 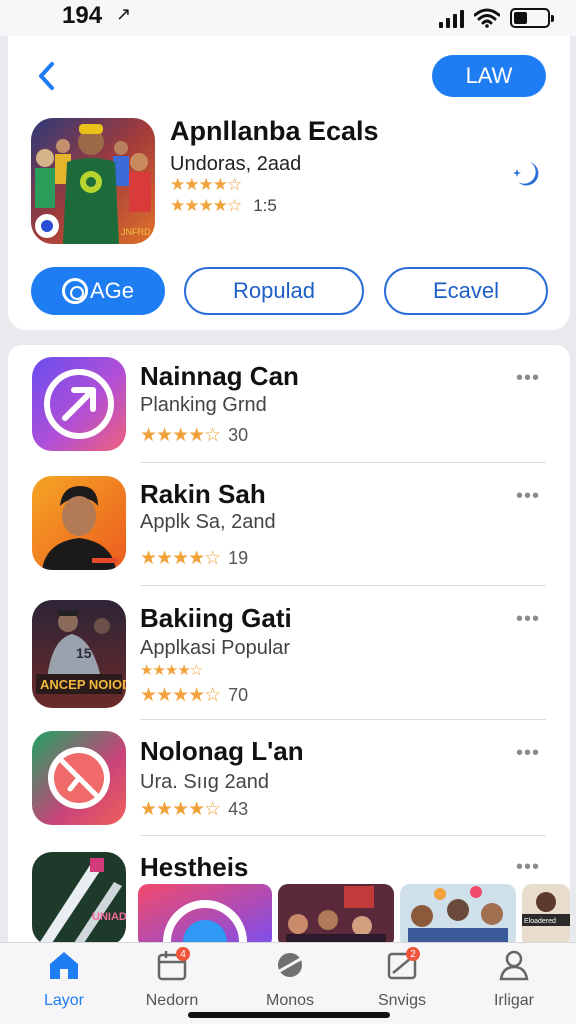 What do you see at coordinates (183, 954) in the screenshot?
I see `tab-badge: 4` at bounding box center [183, 954].